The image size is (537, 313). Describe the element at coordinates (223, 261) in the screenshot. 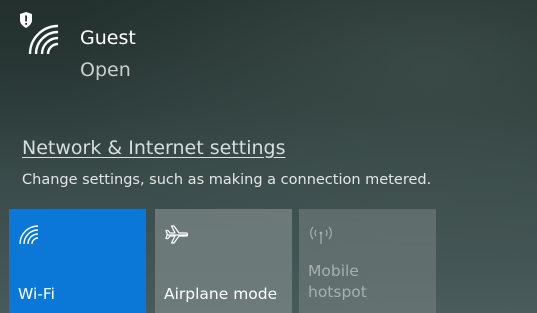

I see `airplane-mode-toggle-tile: Airplane mode` at that location.